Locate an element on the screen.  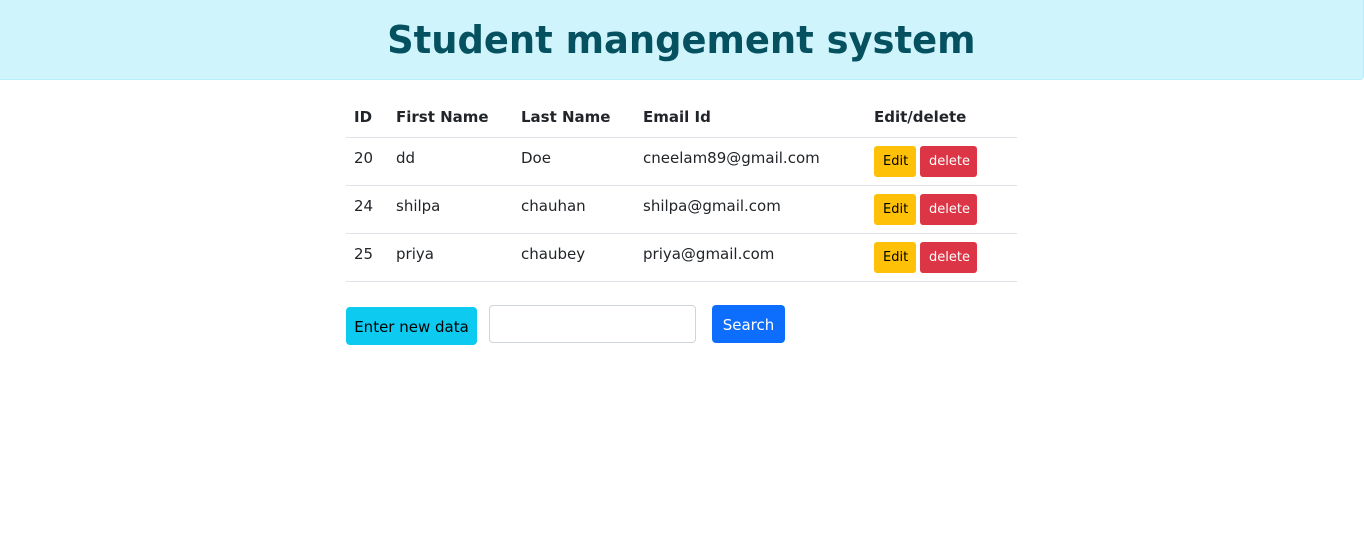
cell-first-name: priya is located at coordinates (450, 257).